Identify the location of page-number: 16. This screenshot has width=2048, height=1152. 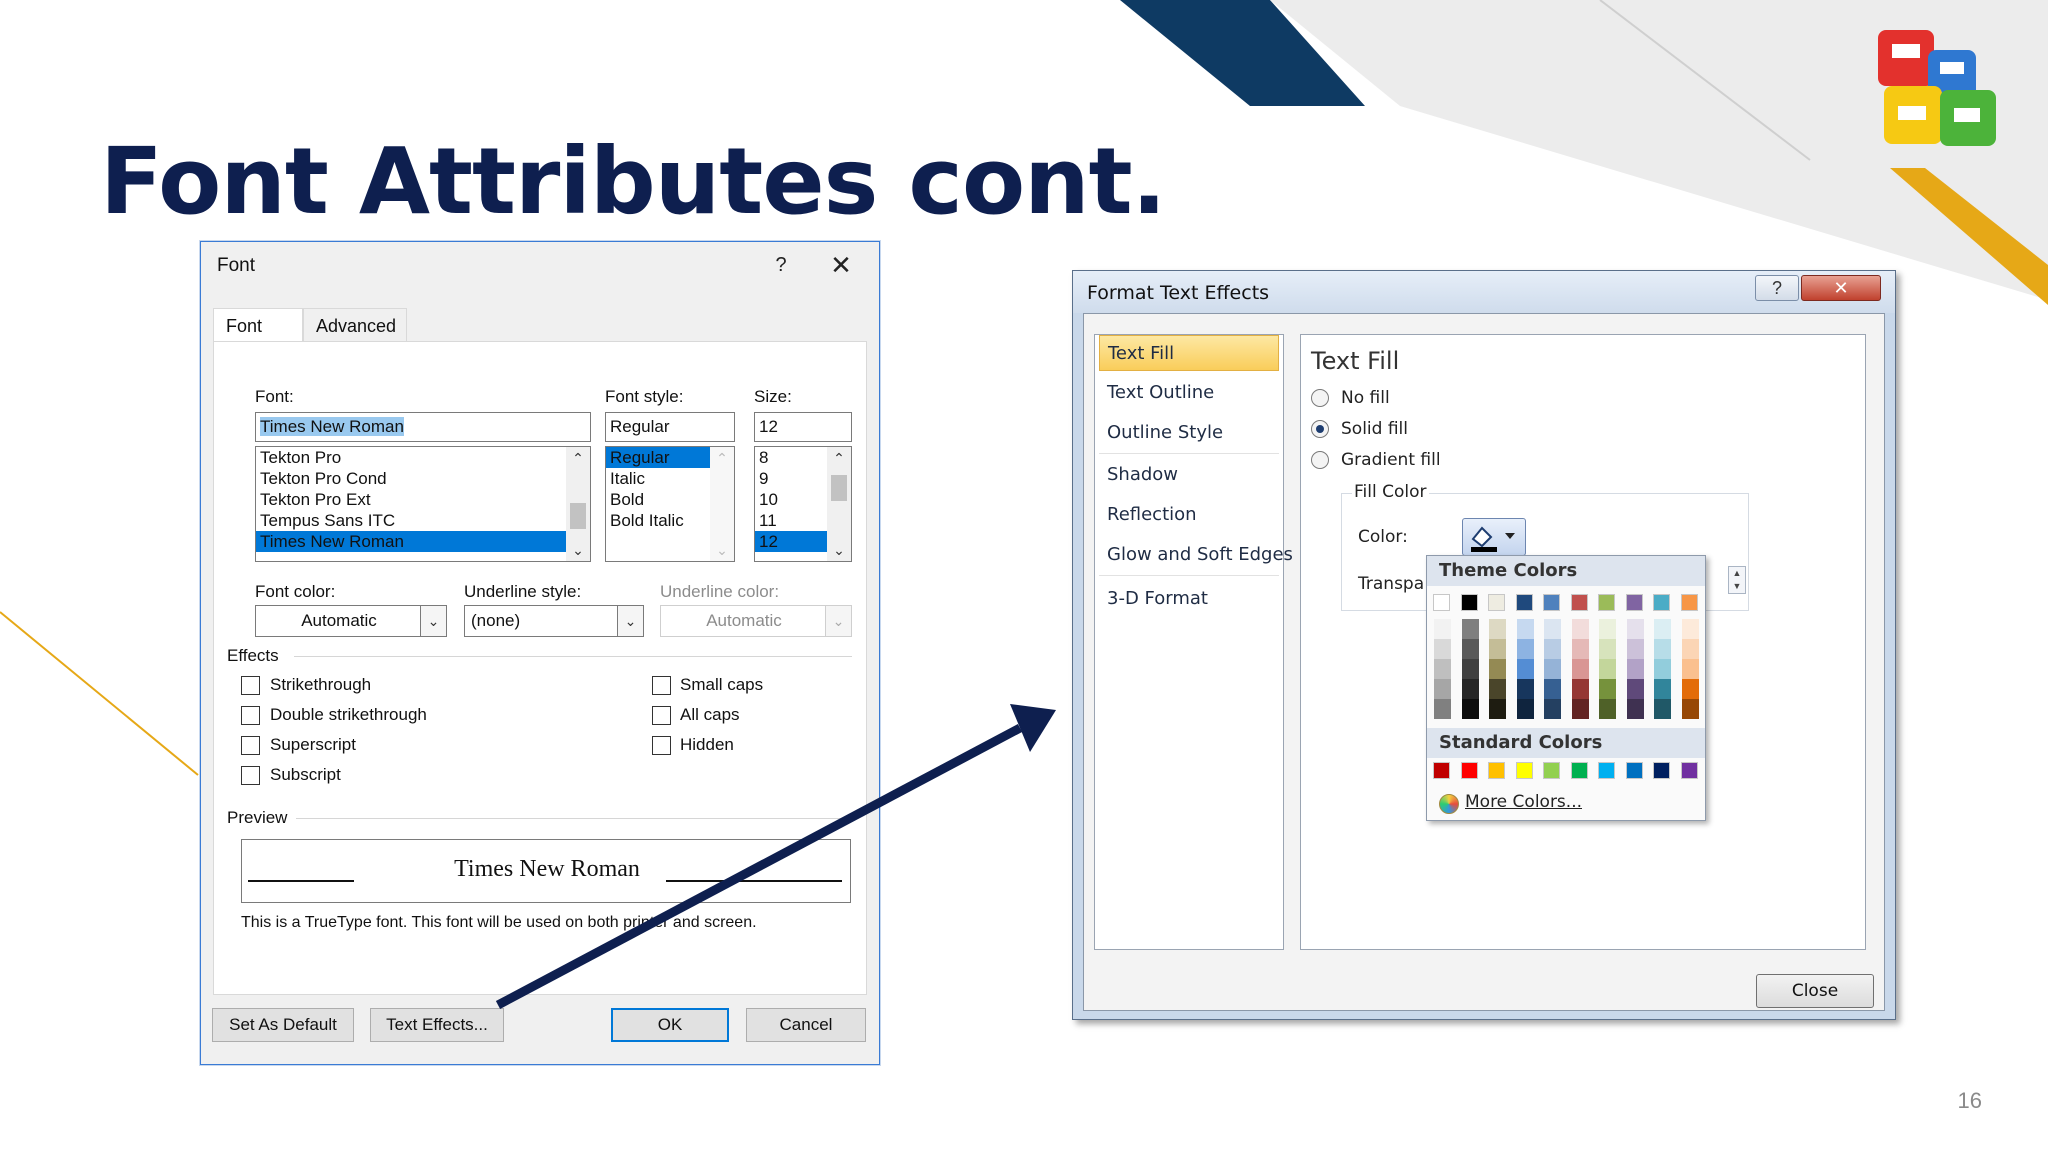
(1969, 1100).